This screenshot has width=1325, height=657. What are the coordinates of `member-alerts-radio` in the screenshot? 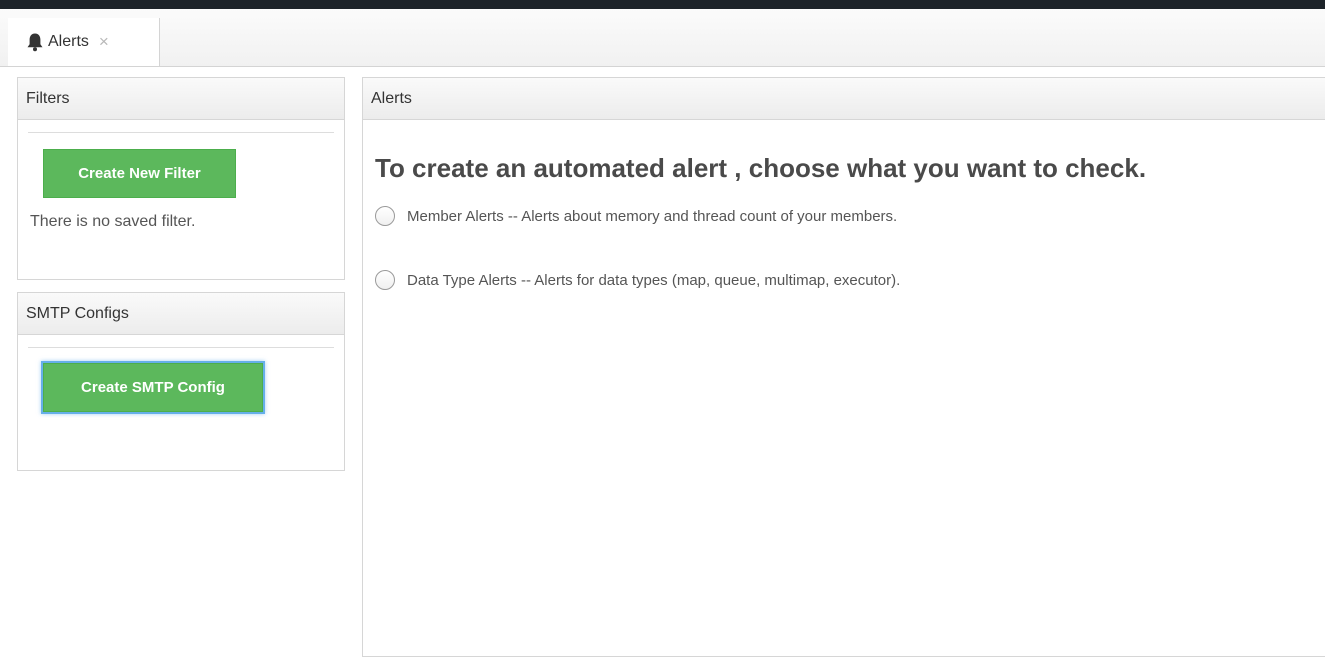 It's located at (385, 216).